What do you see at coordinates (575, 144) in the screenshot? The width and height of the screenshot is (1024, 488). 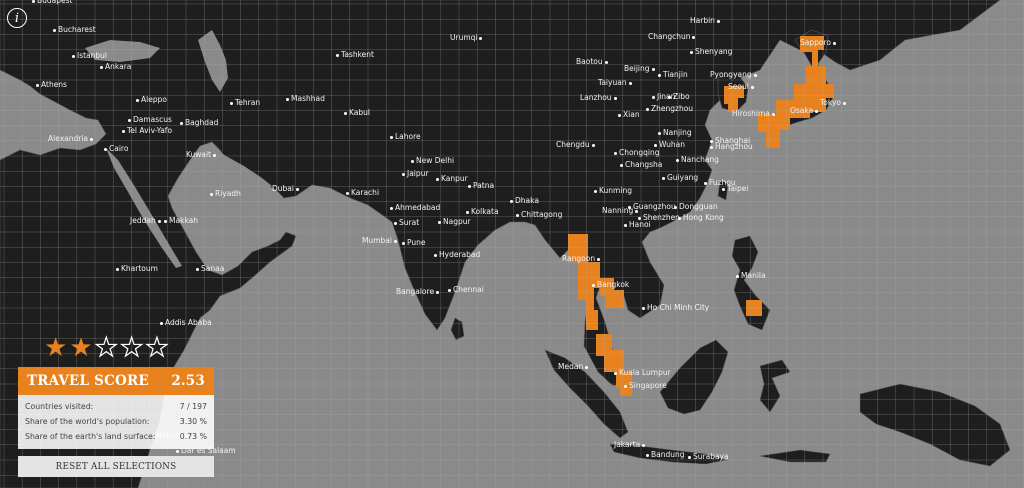 I see `city-label: Chengdu` at bounding box center [575, 144].